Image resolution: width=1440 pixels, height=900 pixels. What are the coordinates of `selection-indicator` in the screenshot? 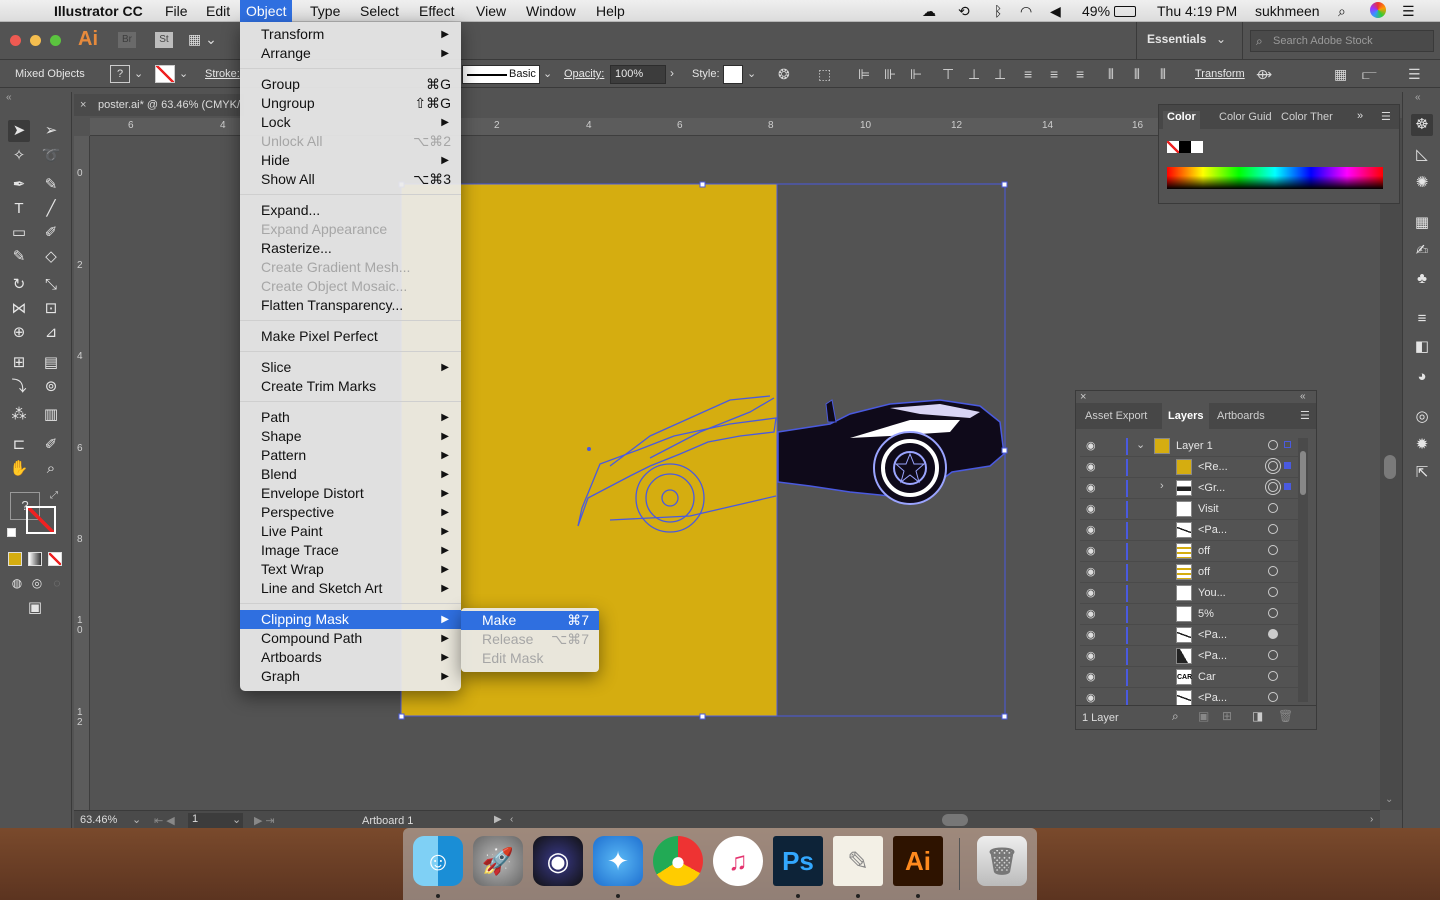 It's located at (1287, 444).